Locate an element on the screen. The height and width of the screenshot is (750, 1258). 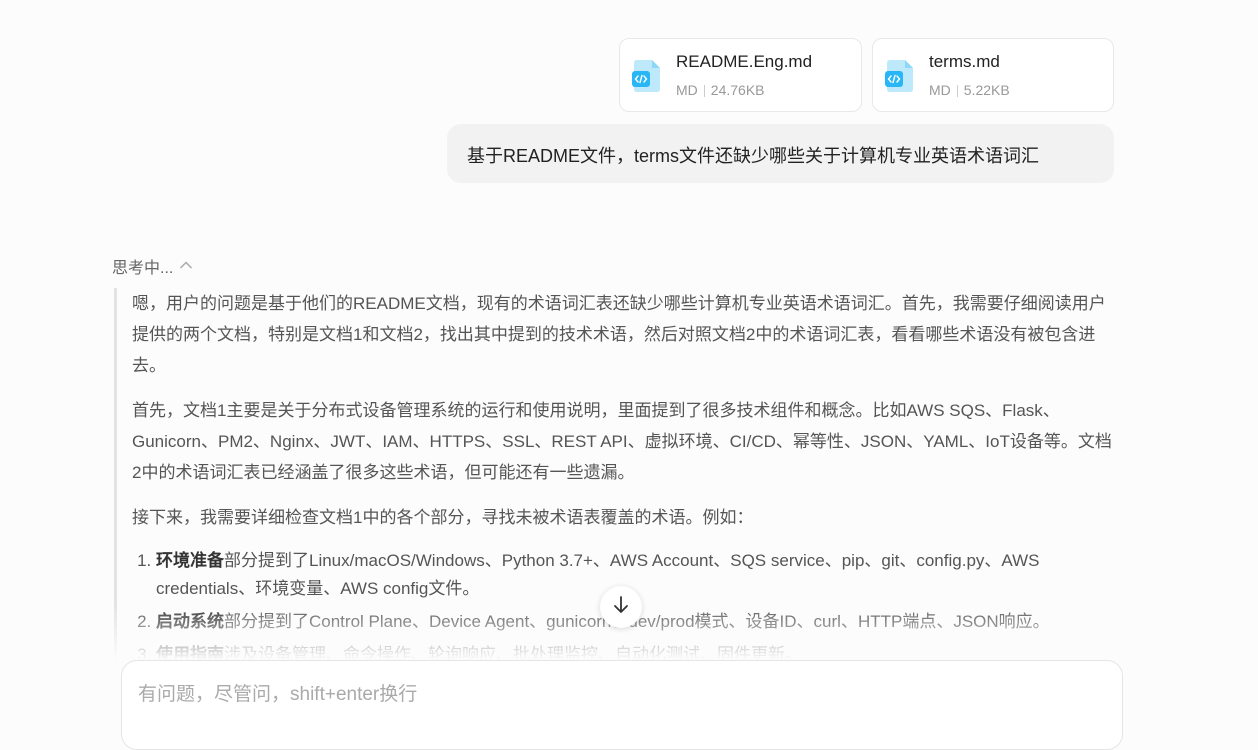
attachment-meta: MD 5.22KB is located at coordinates (969, 90).